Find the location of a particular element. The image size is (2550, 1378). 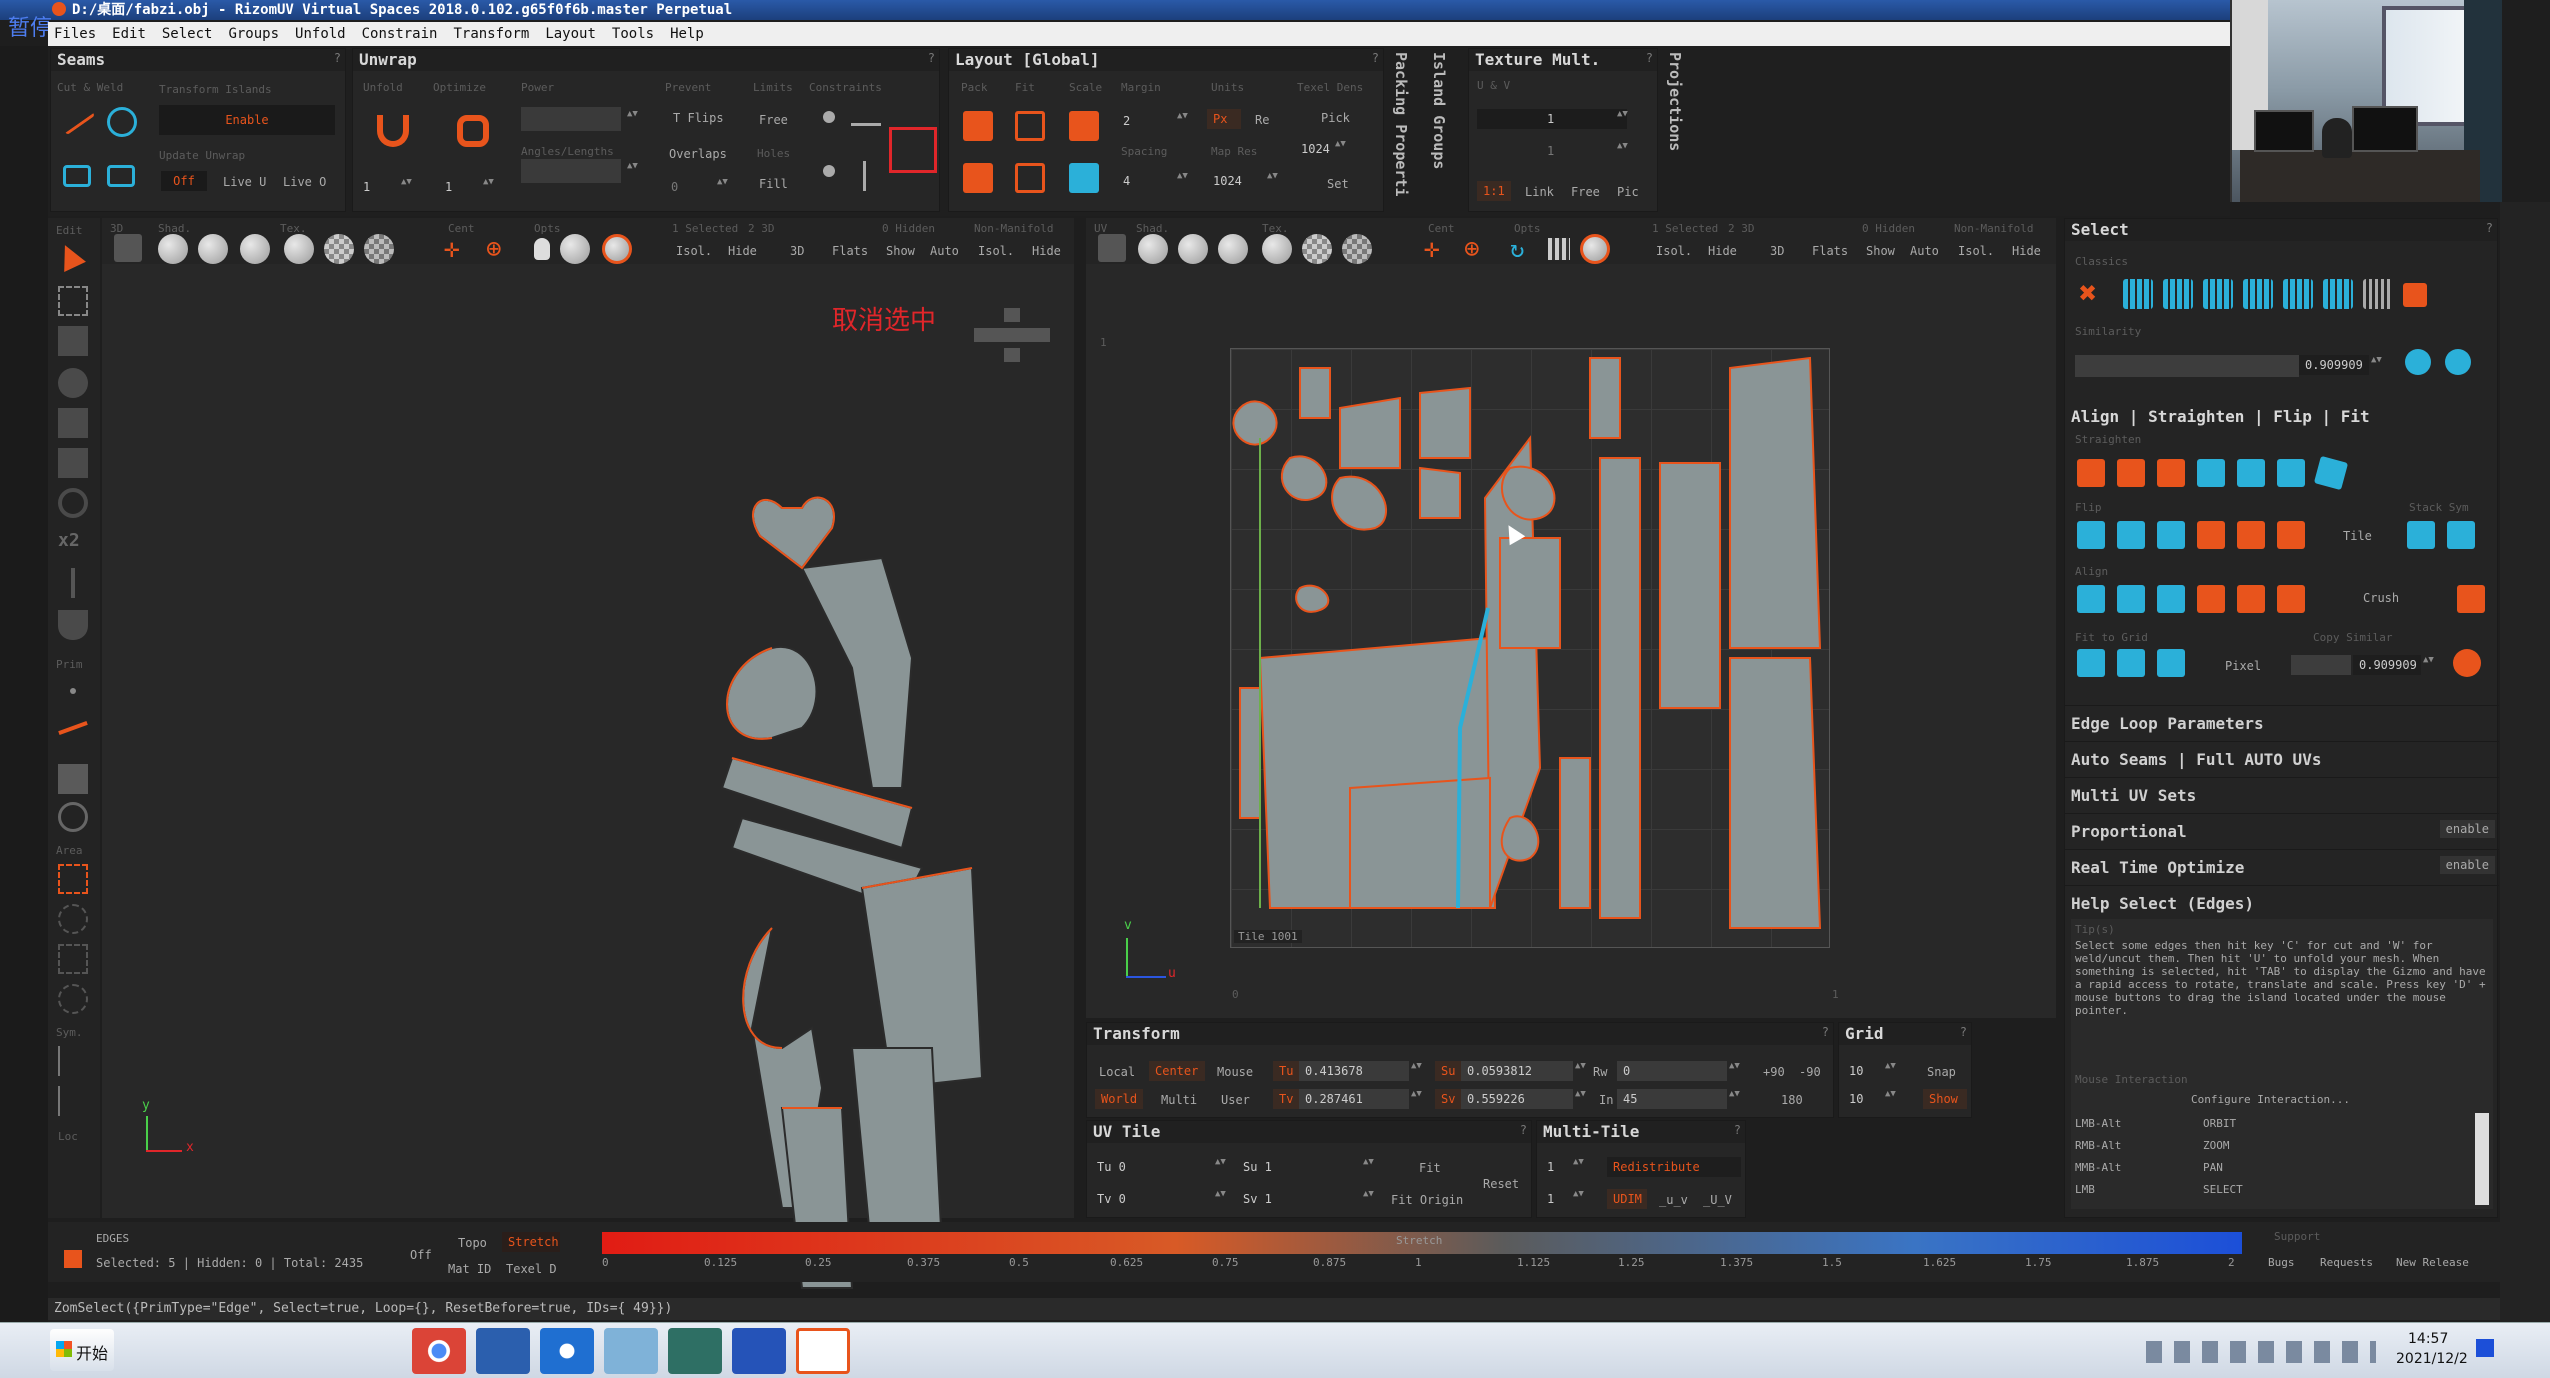

section-help-select: Help Select (Edges) is located at coordinates (2282, 902).